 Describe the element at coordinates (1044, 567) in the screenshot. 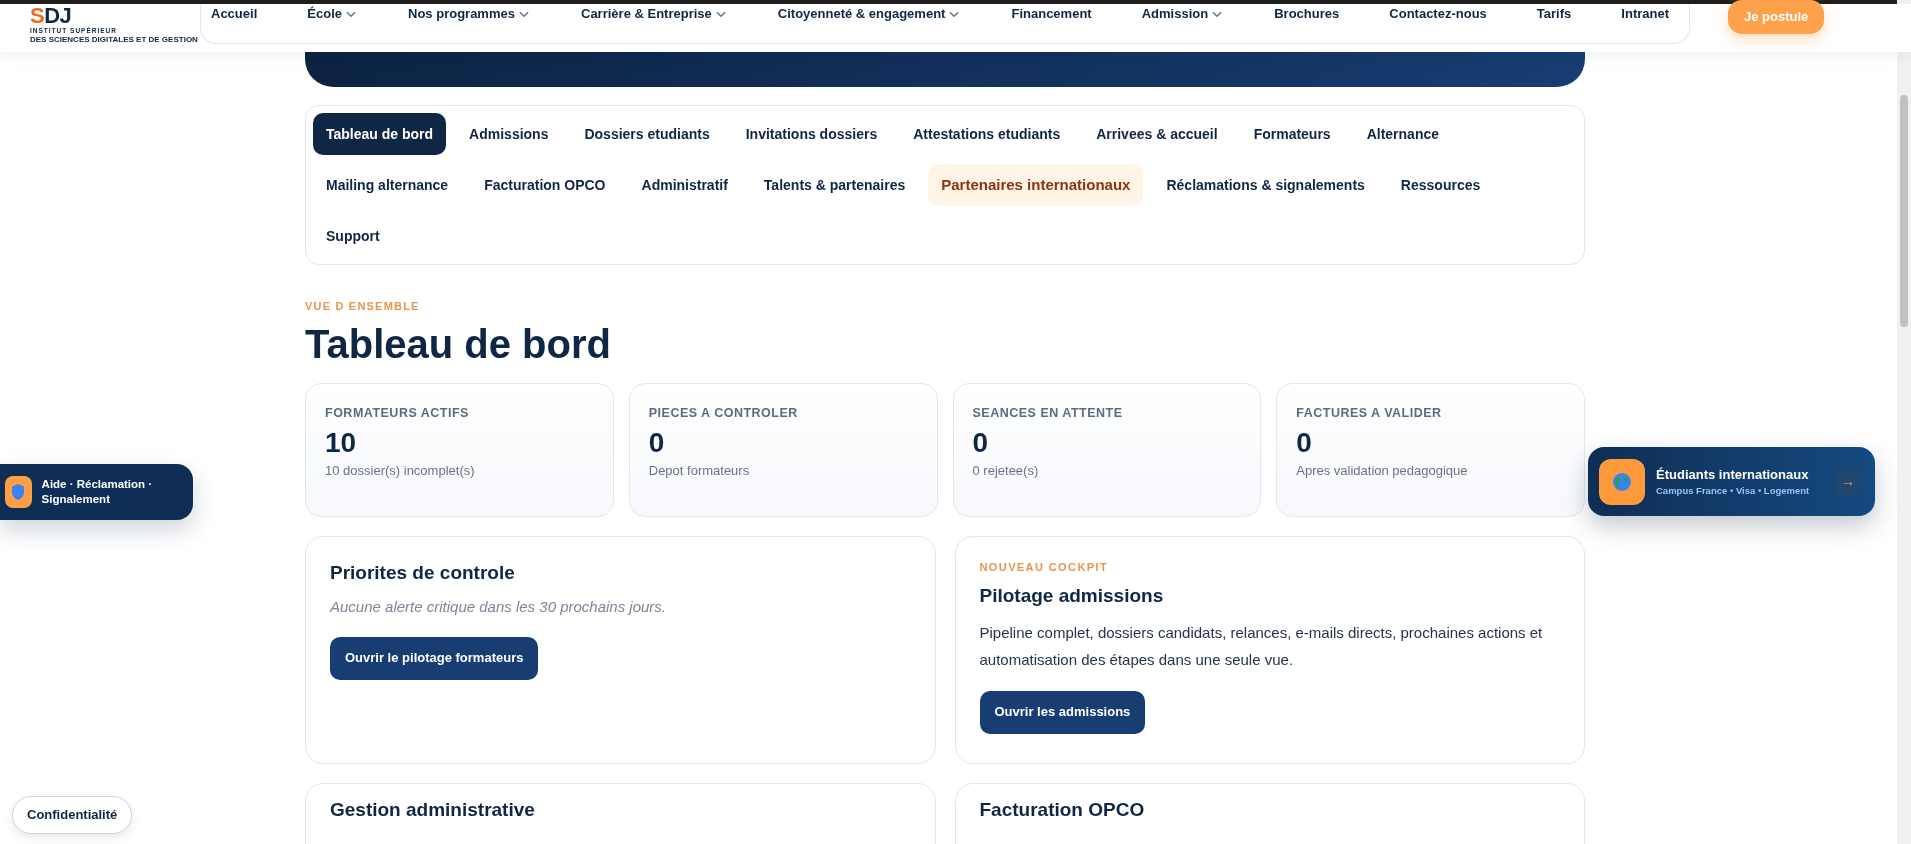

I see `panel-eyebrow: NOUVEAU COCKPIT` at that location.